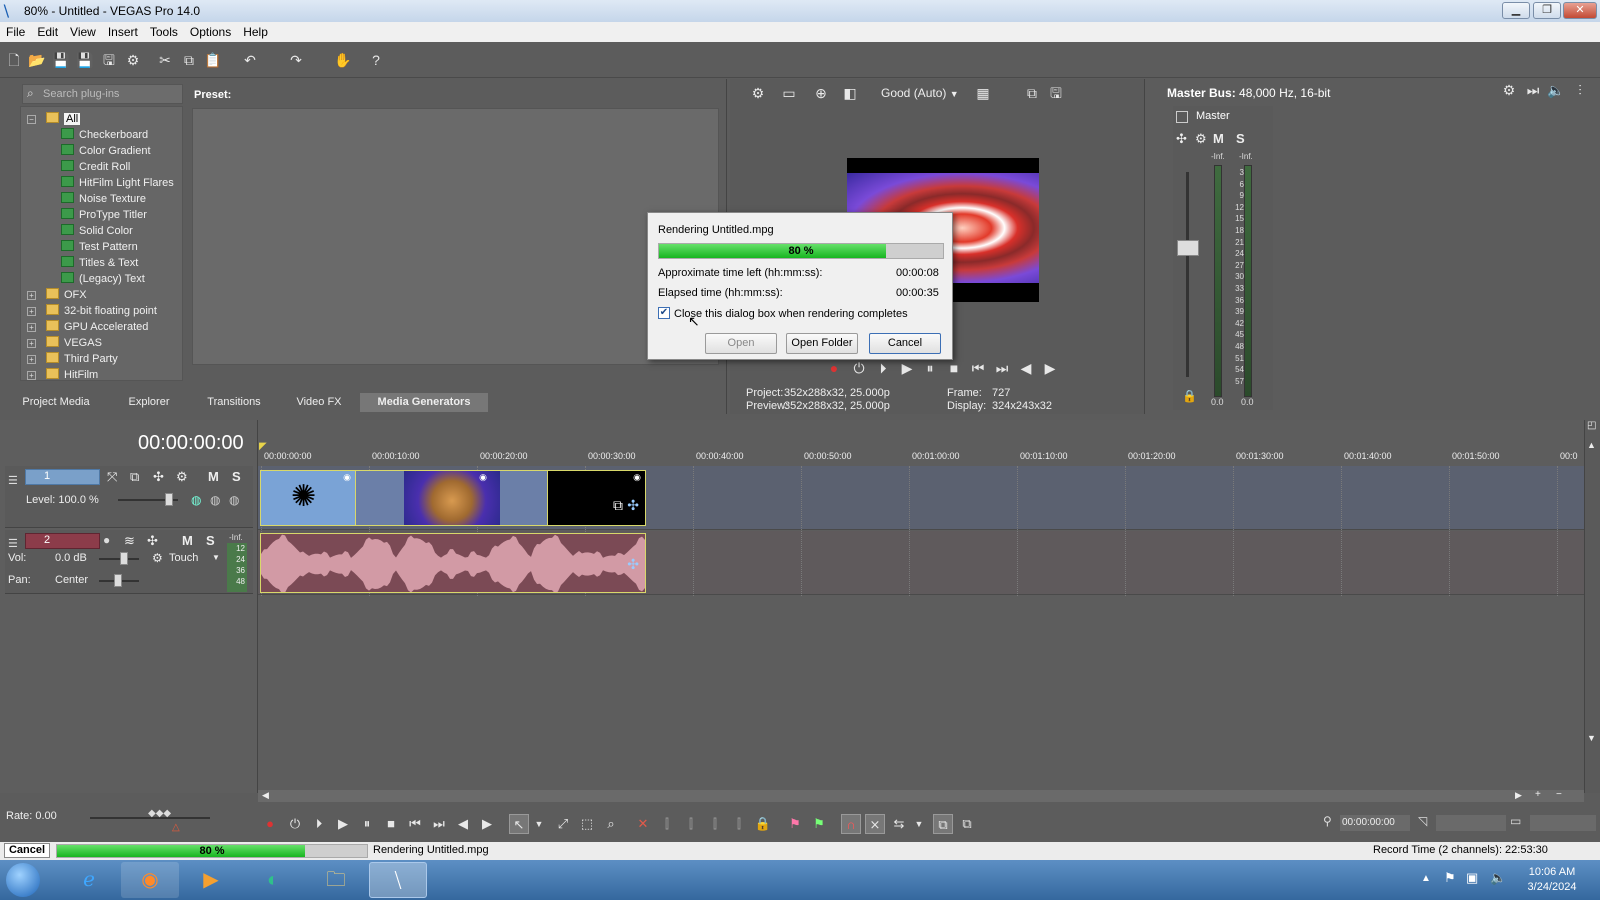  I want to click on zoom-in-icon: +, so click(1538, 794).